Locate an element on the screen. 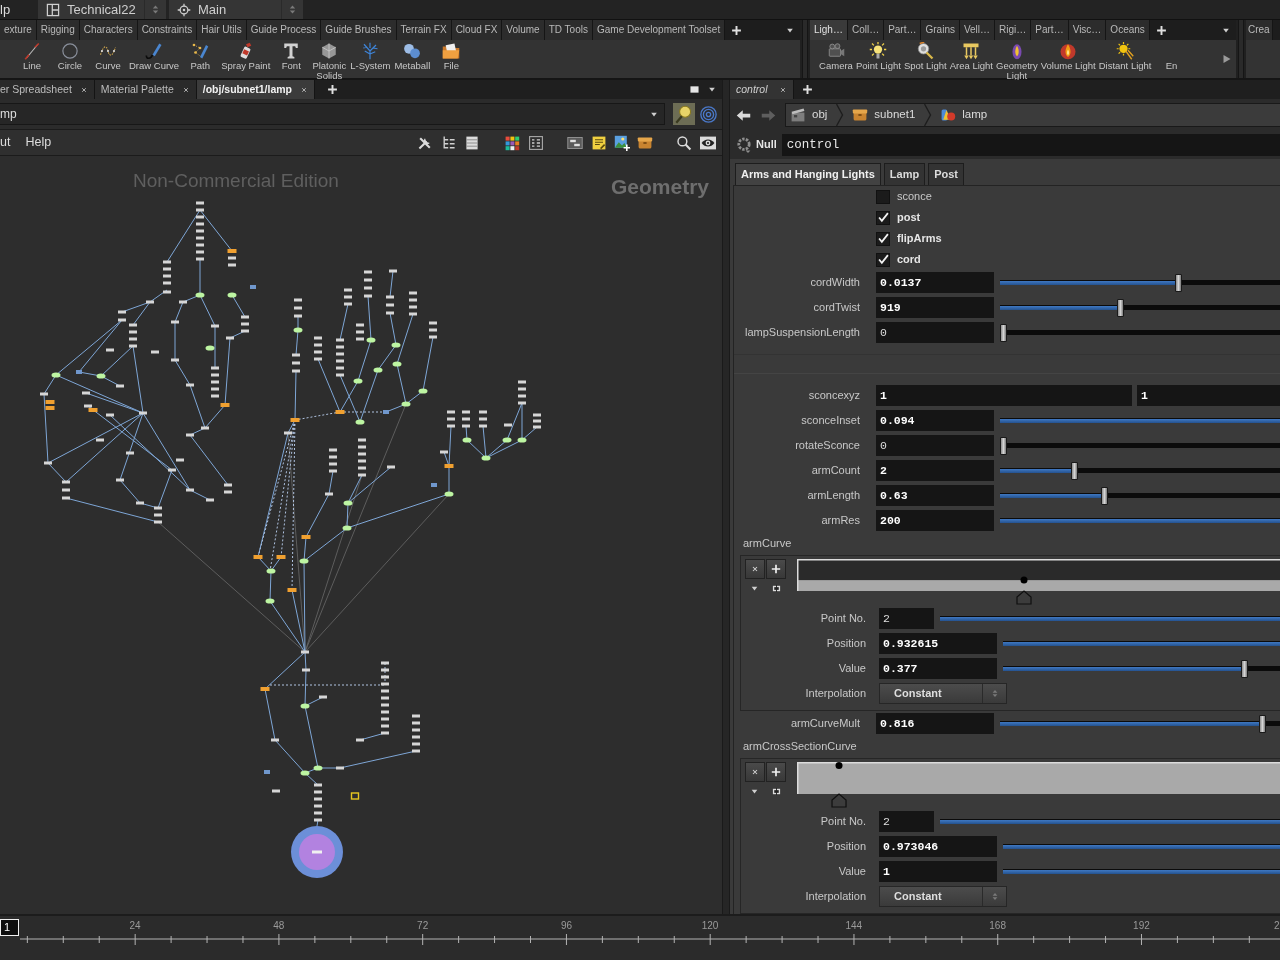 This screenshot has height=960, width=1280. shelf-tab: Guide Process is located at coordinates (284, 30).